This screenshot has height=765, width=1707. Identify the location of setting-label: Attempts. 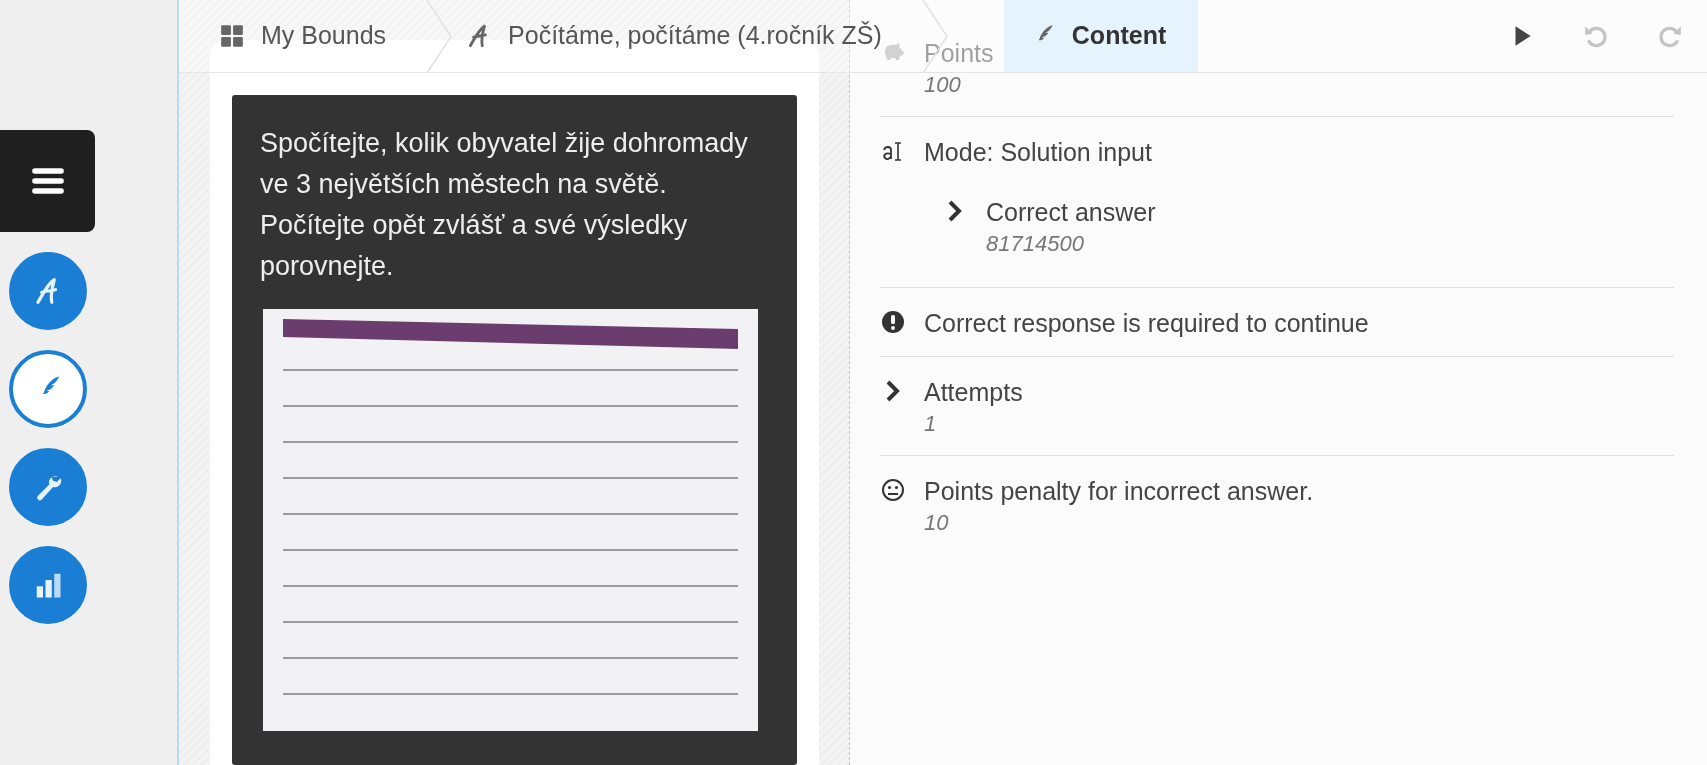
(973, 392).